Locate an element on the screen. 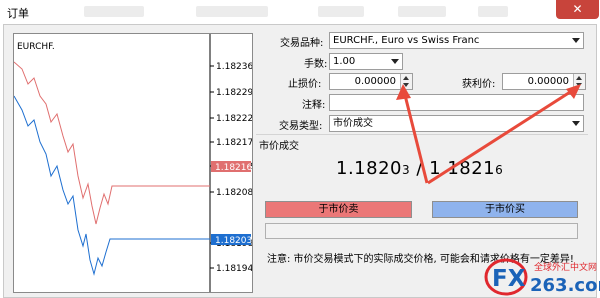 This screenshot has height=298, width=600. stop-loss-label: 止损价: is located at coordinates (305, 84).